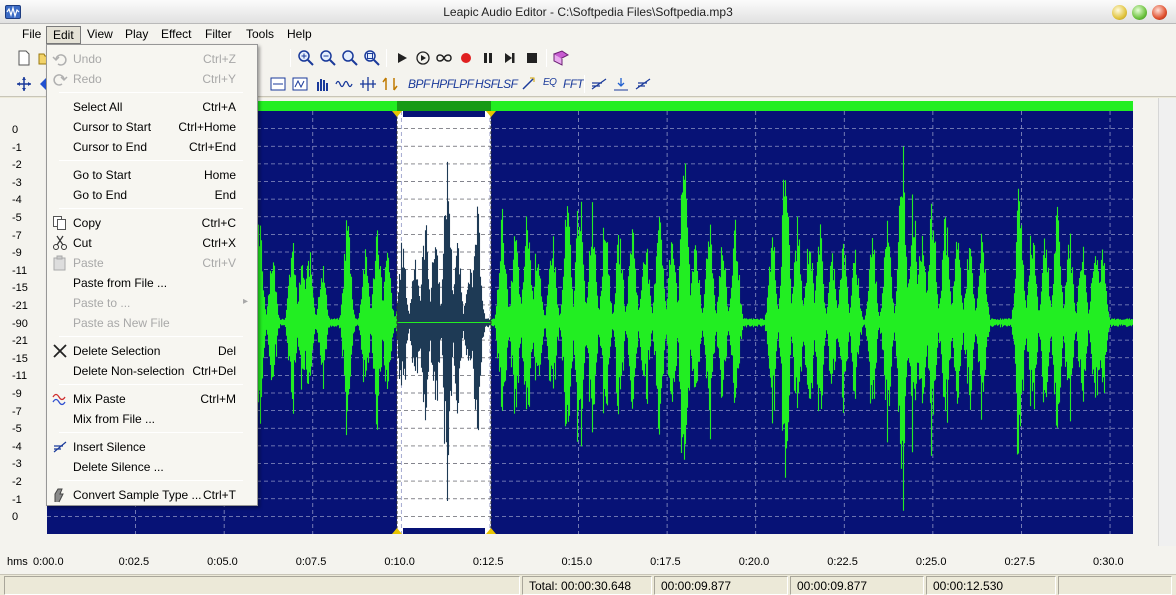  What do you see at coordinates (15, 517) in the screenshot?
I see `amplitude-tick-label: 0` at bounding box center [15, 517].